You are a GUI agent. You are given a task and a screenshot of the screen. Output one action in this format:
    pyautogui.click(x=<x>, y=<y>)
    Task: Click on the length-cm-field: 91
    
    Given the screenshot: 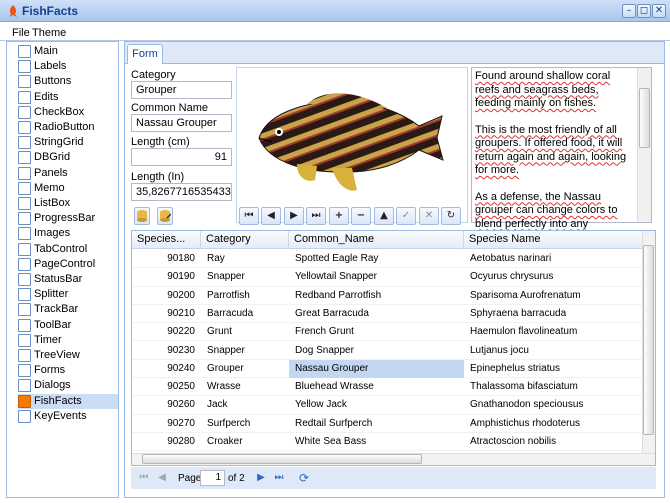 What is the action you would take?
    pyautogui.click(x=181, y=157)
    